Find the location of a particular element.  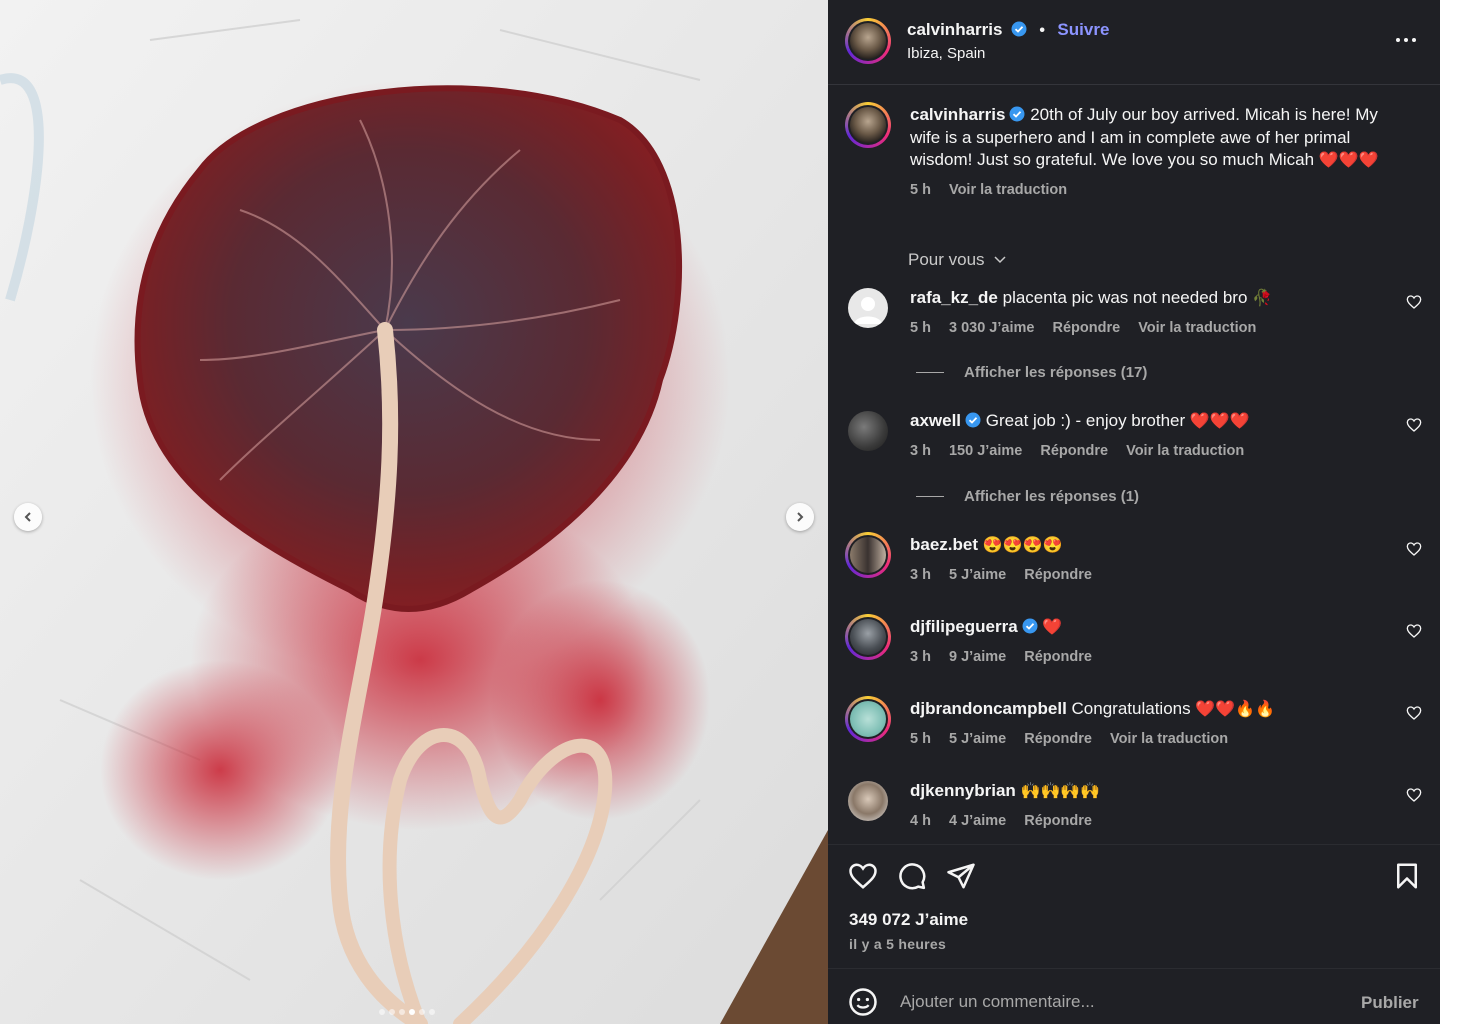

comment-text: baez.bet 😍😍😍😍 is located at coordinates (986, 545).